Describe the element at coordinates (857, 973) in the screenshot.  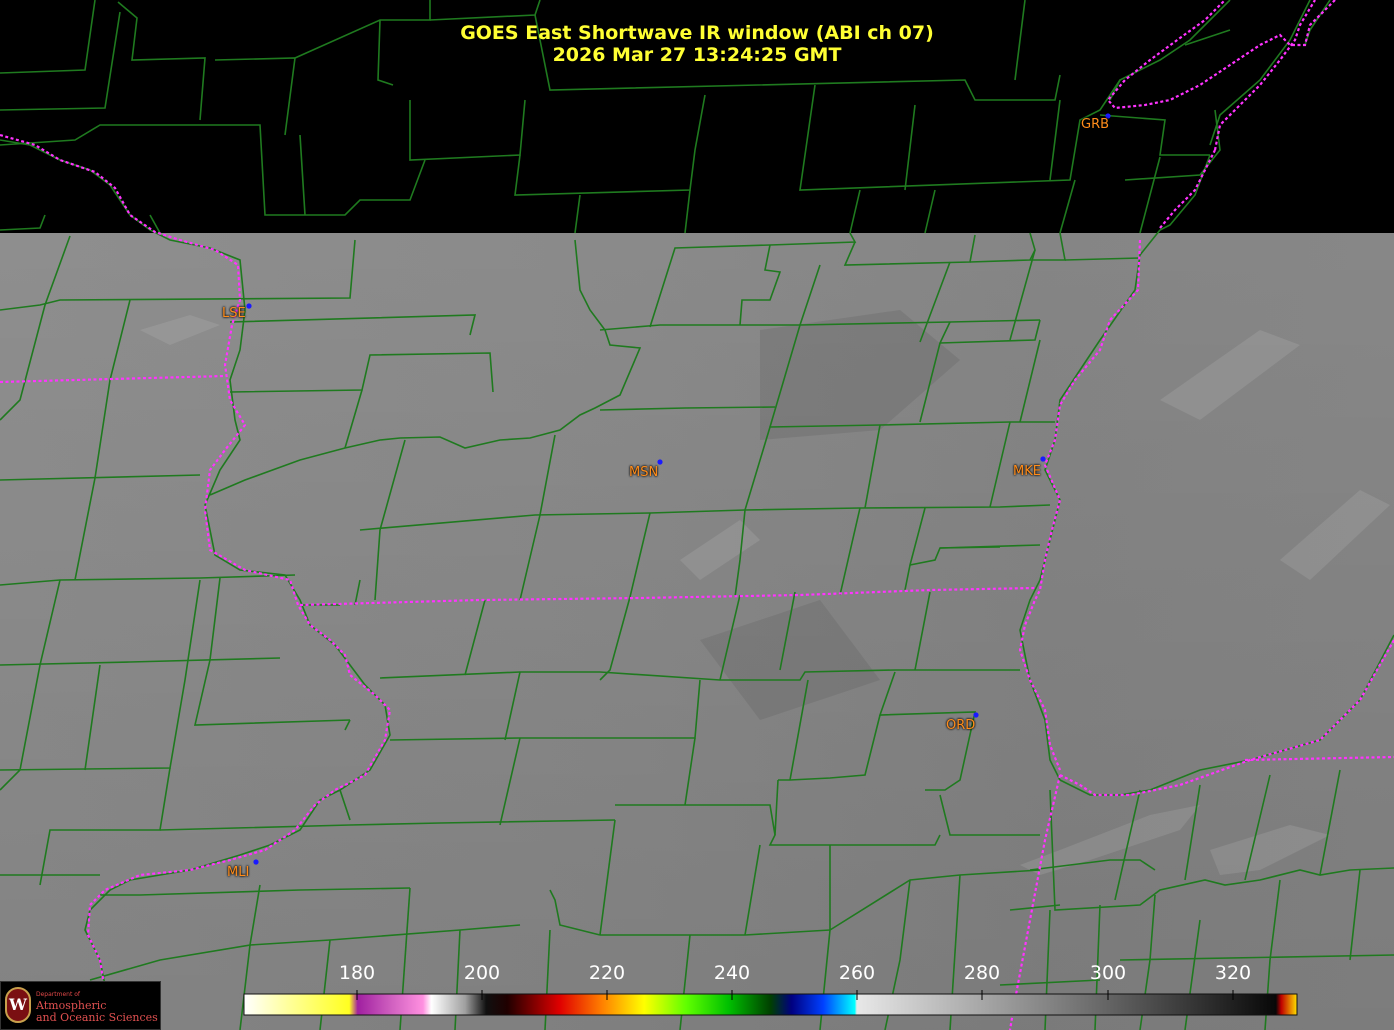
I see `colorbar-tick-260: 260` at that location.